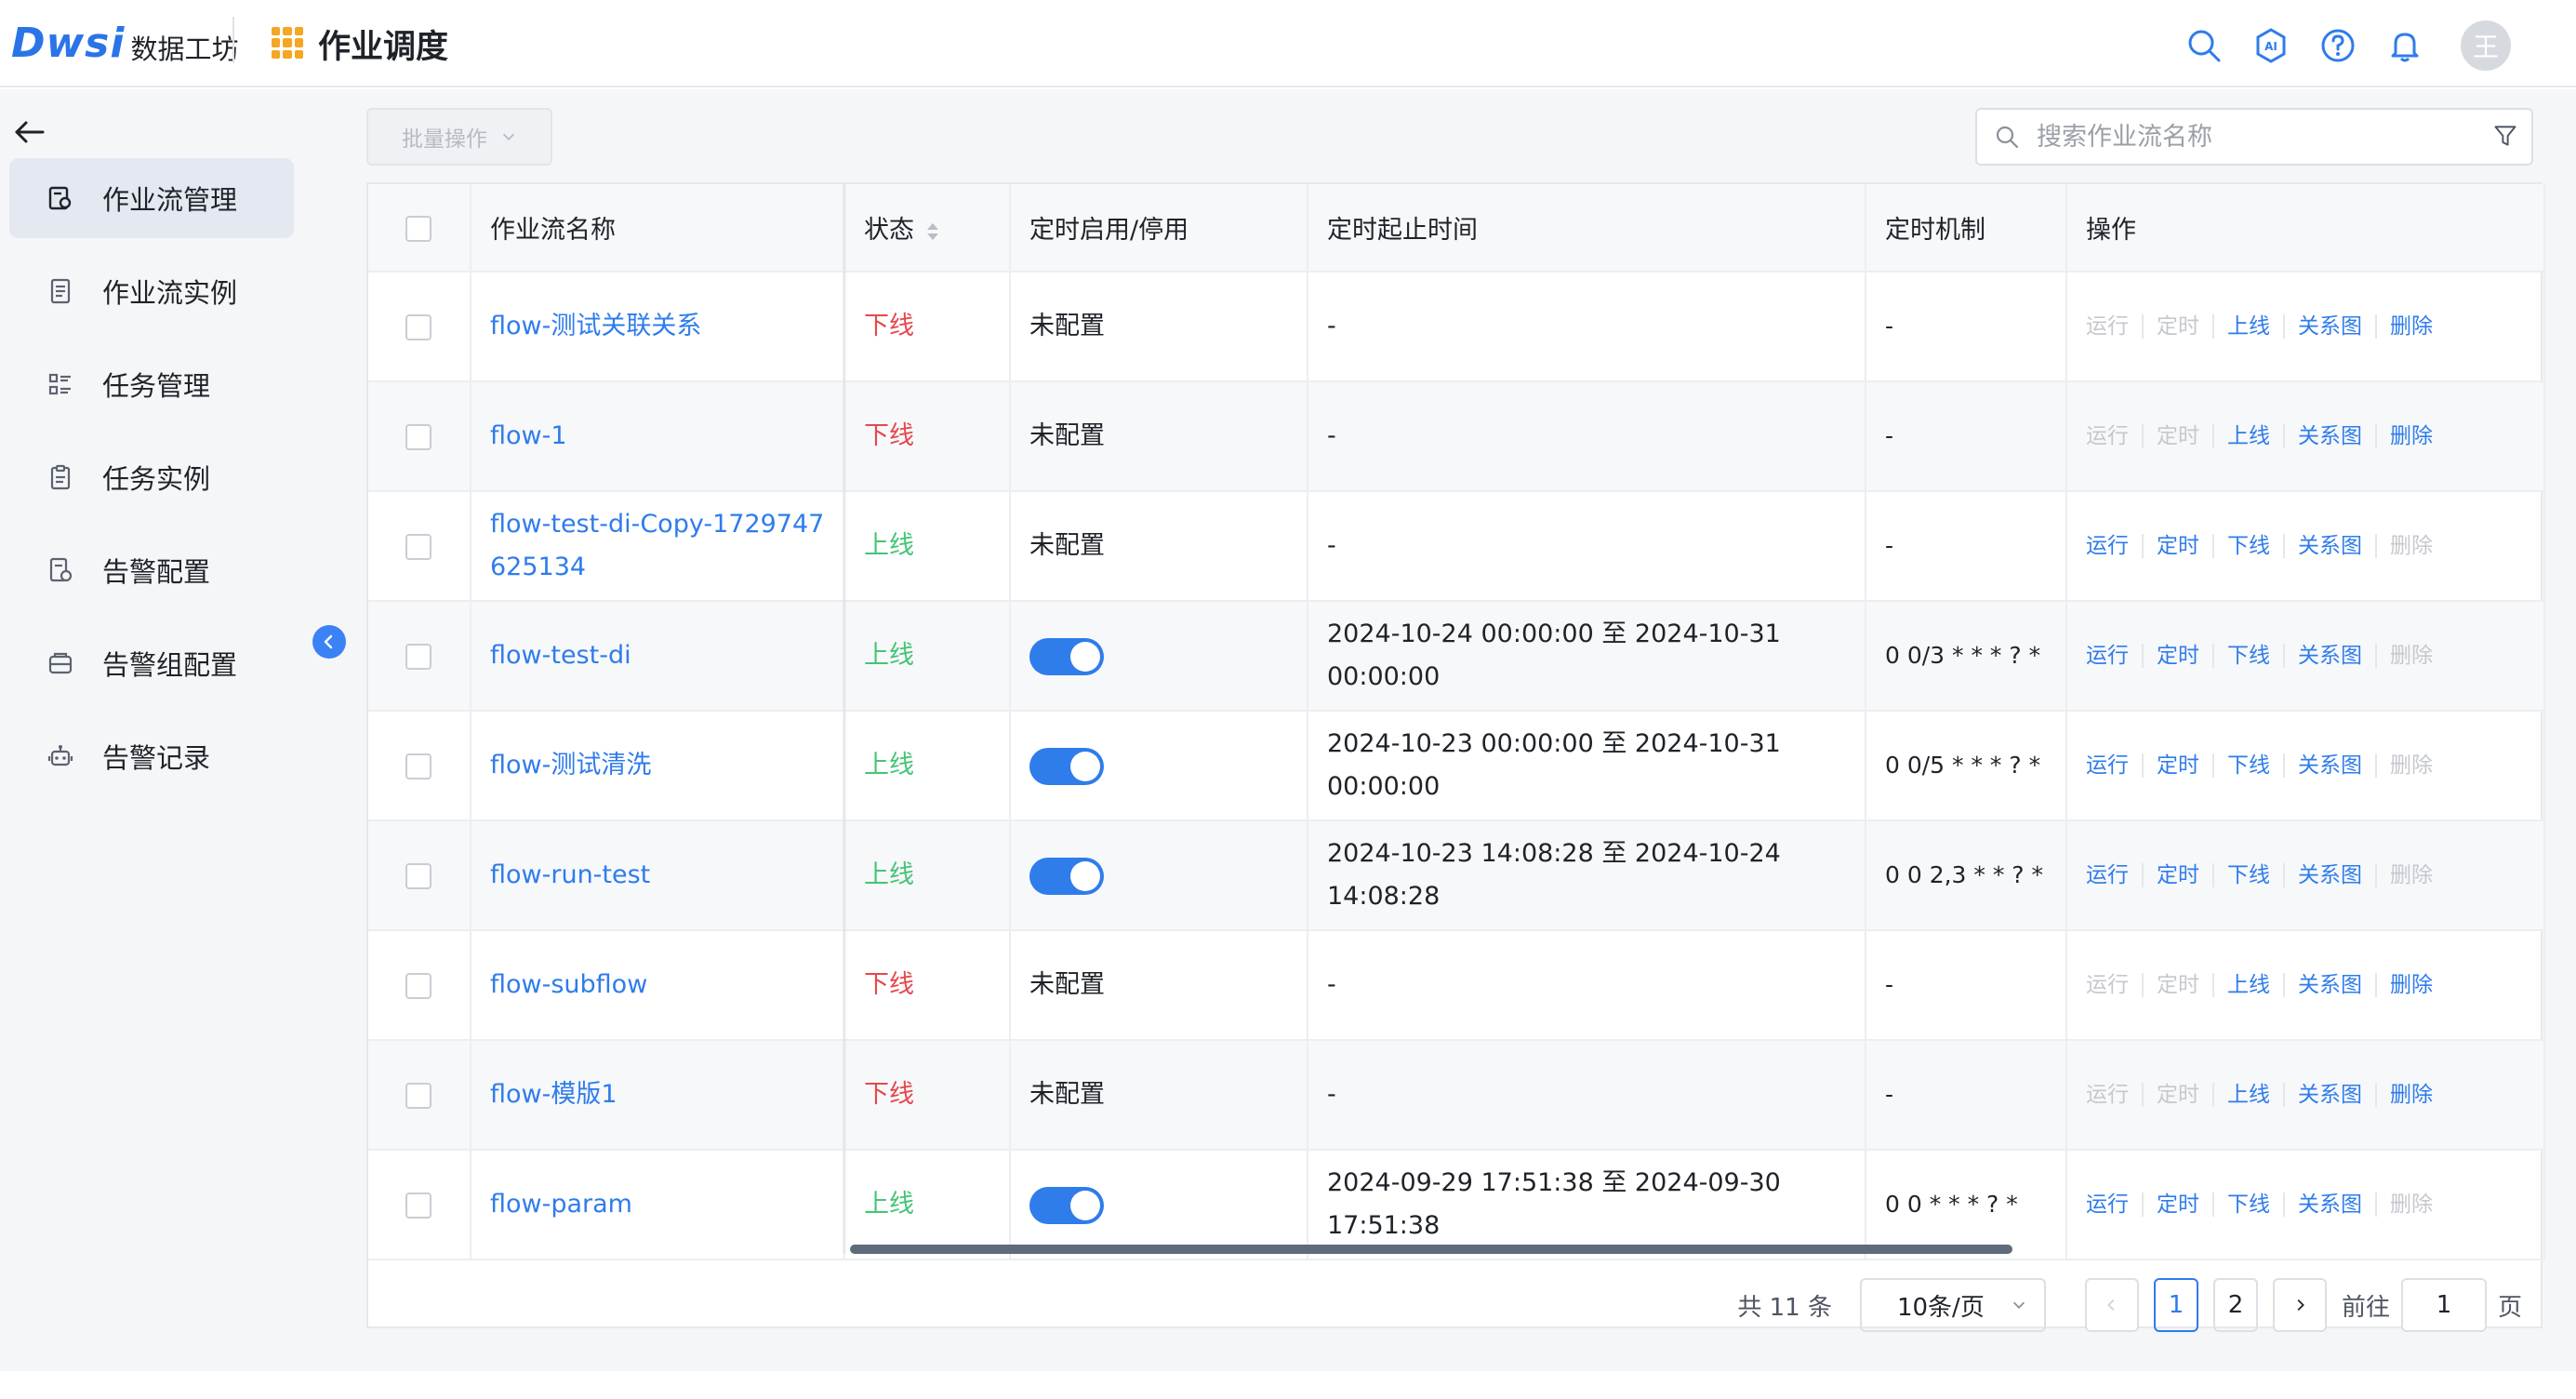 Image resolution: width=2576 pixels, height=1399 pixels. What do you see at coordinates (570, 765) in the screenshot?
I see `workflow-name-link: flow-测试清洗` at bounding box center [570, 765].